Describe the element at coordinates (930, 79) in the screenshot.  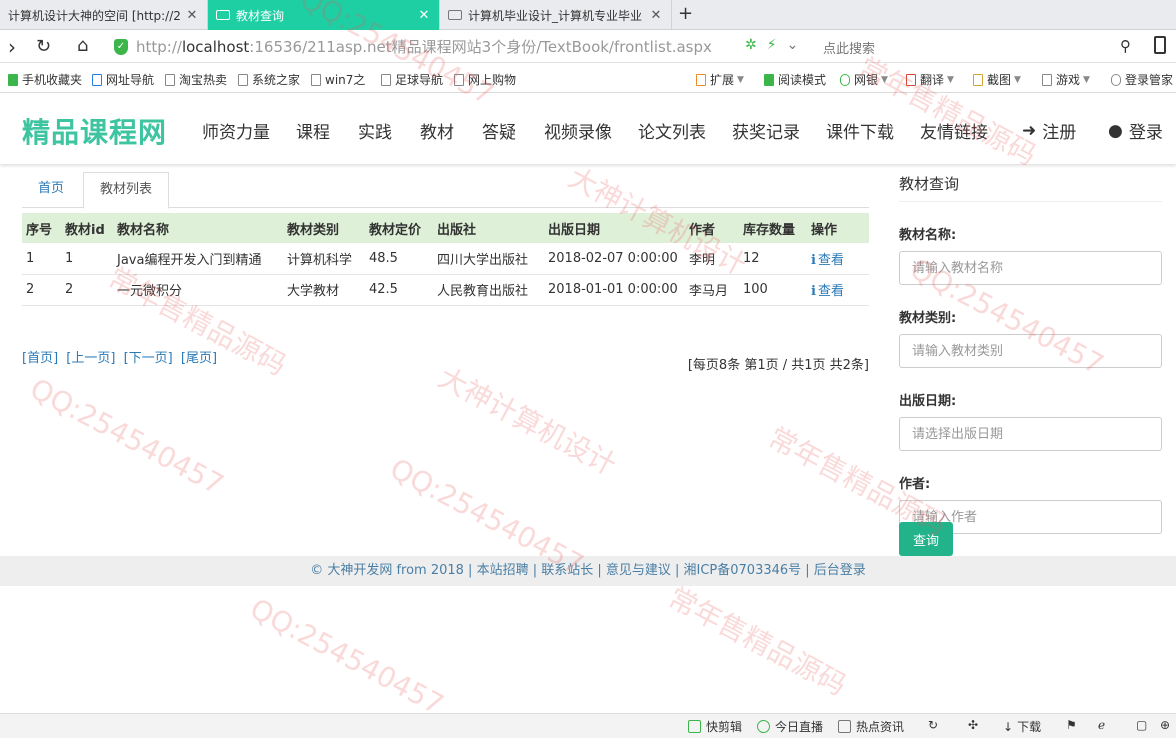
I see `translate-menu: 翻译 ▼` at that location.